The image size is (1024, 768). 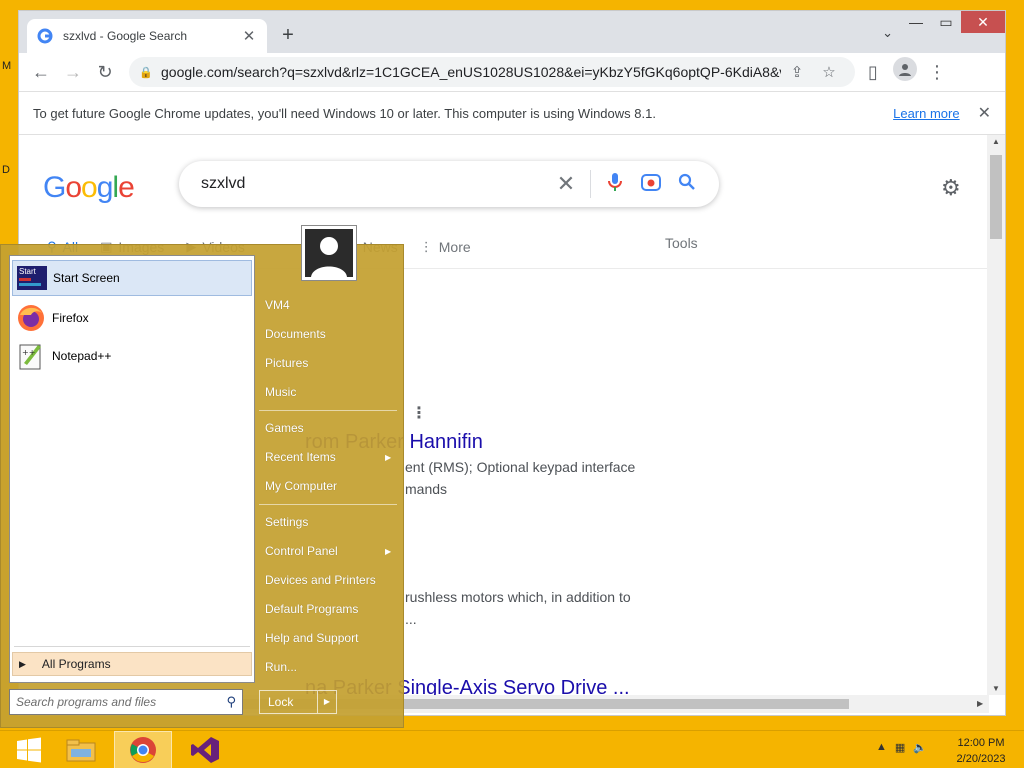 I want to click on learn-more-link: Learn more, so click(x=926, y=113).